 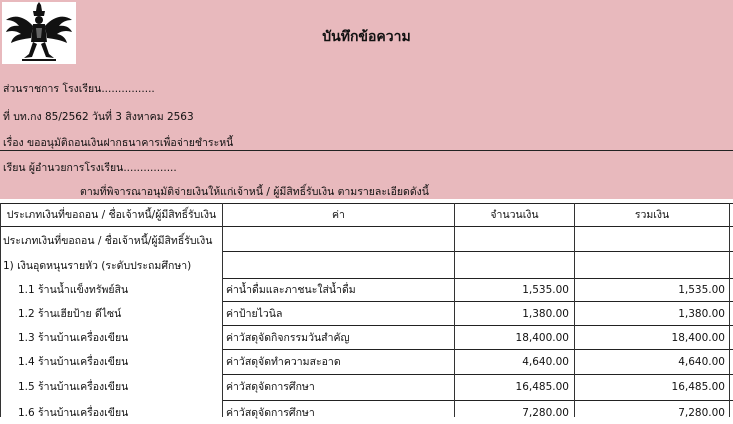 I want to click on table-header-border, so click(x=366, y=226).